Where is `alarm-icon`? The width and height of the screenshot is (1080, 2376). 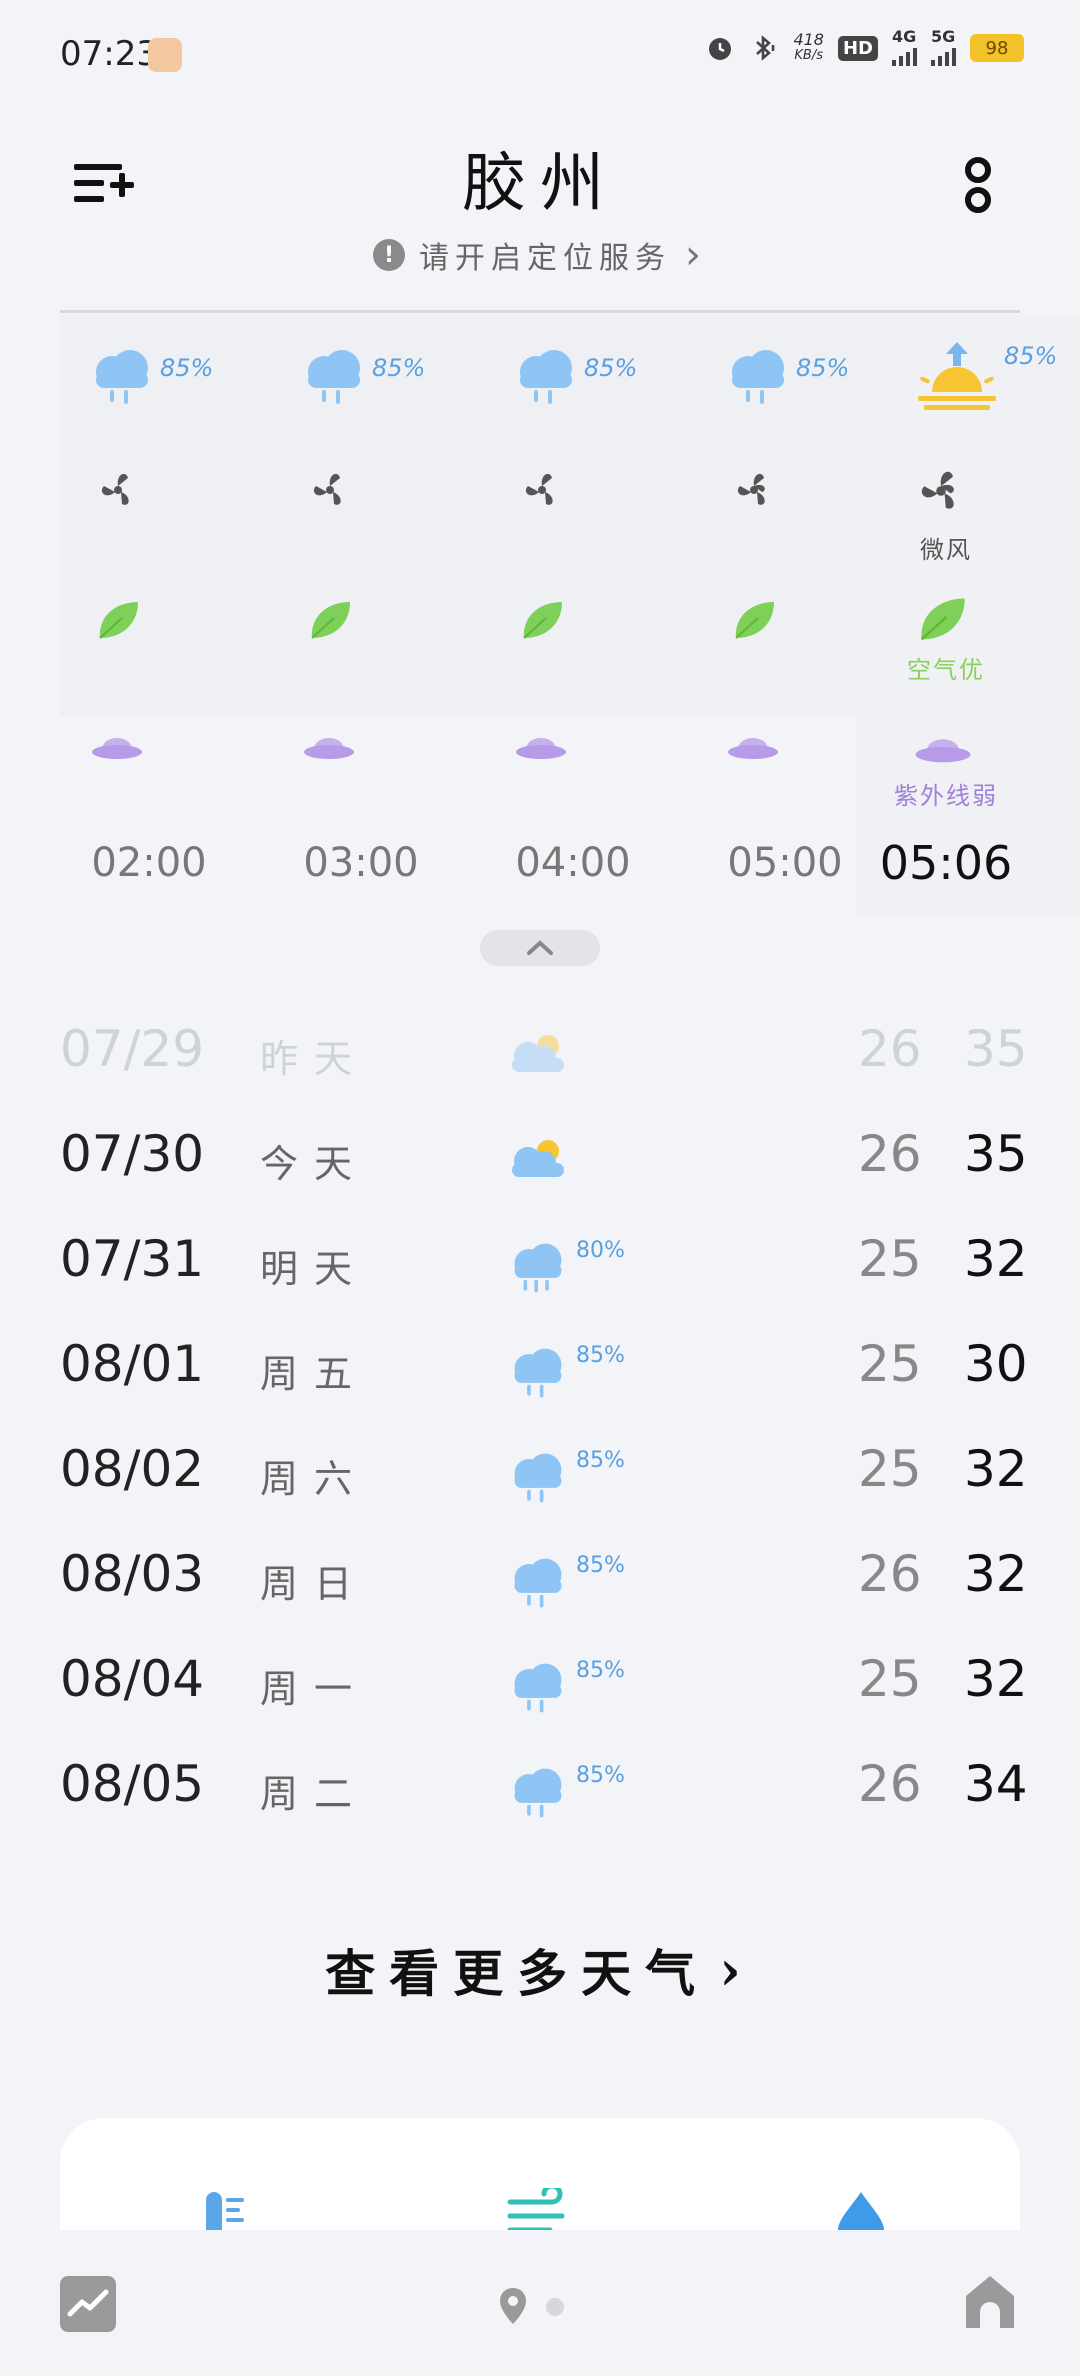
alarm-icon is located at coordinates (720, 48).